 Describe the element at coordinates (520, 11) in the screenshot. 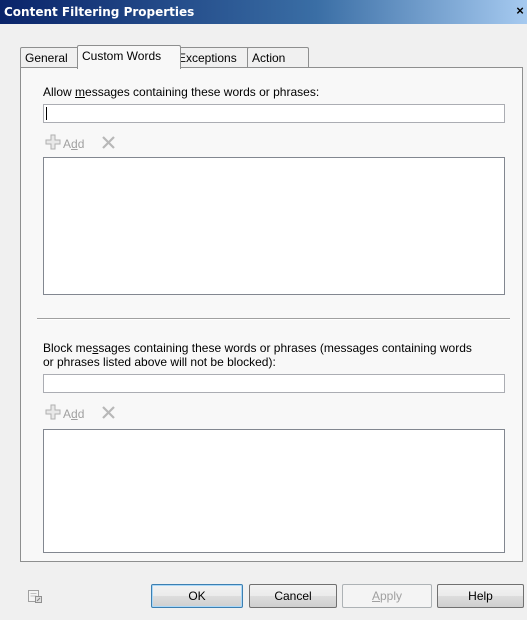

I see `close-button: ×` at that location.